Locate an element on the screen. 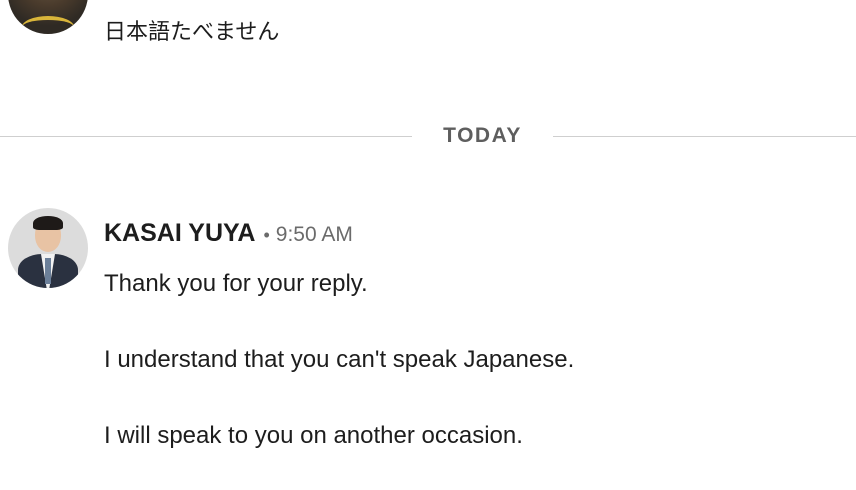  avatar-hair is located at coordinates (48, 223).